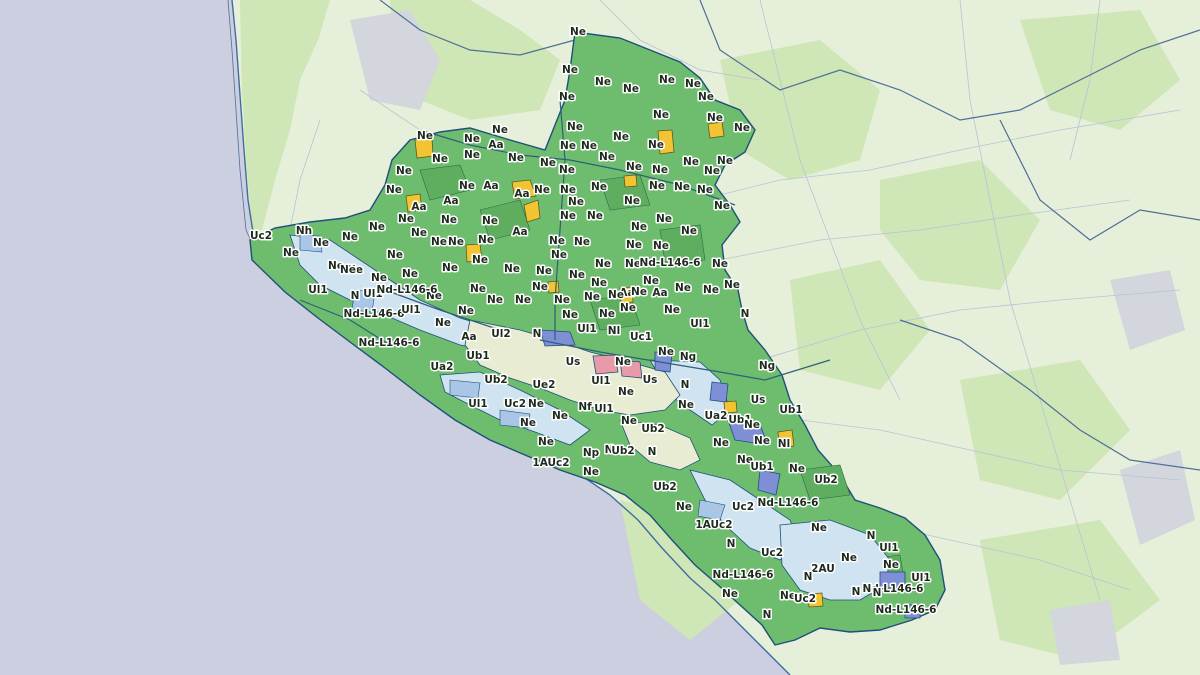 The image size is (1200, 675). I want to click on zone-label: Ue2, so click(544, 385).